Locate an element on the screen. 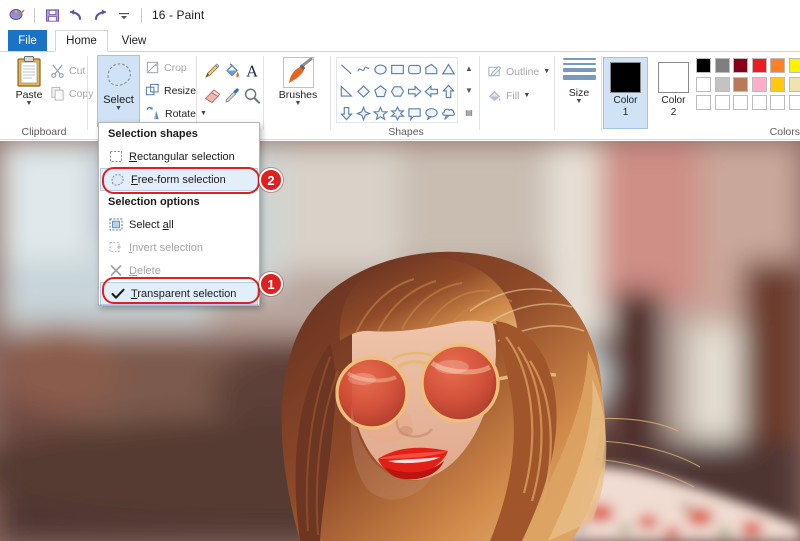 This screenshot has height=541, width=800. save-icon is located at coordinates (52, 15).